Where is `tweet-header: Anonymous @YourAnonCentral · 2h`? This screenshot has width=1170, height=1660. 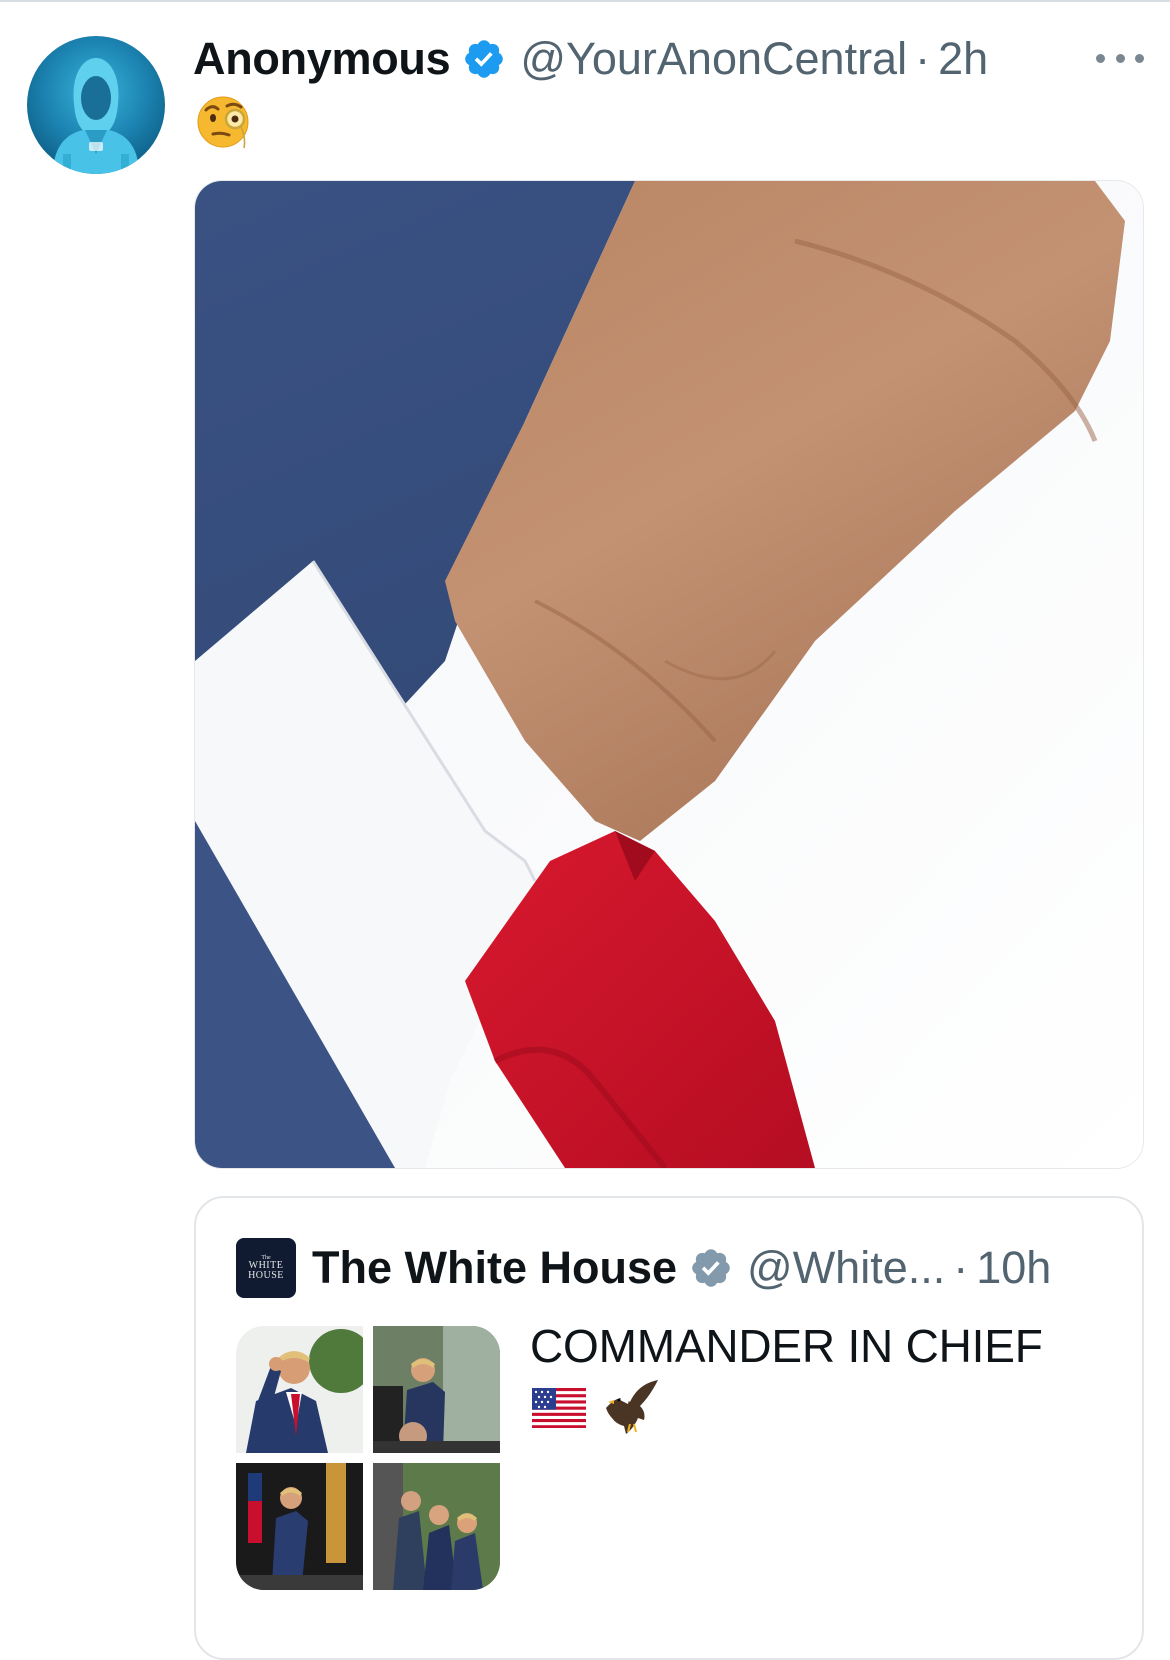 tweet-header: Anonymous @YourAnonCentral · 2h is located at coordinates (590, 59).